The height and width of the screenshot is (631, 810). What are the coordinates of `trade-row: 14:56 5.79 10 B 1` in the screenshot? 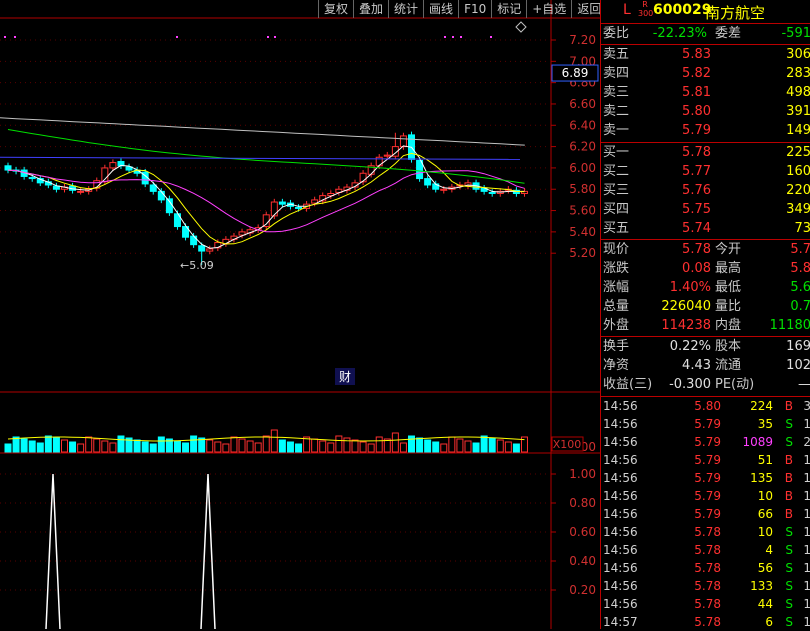 It's located at (705, 496).